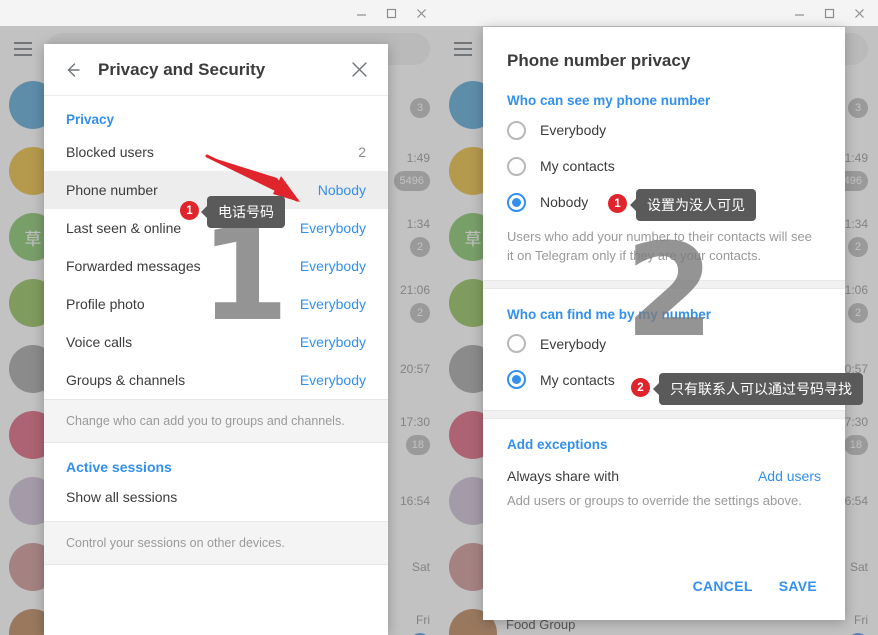 The image size is (878, 635). I want to click on titlebar-left, so click(220, 13).